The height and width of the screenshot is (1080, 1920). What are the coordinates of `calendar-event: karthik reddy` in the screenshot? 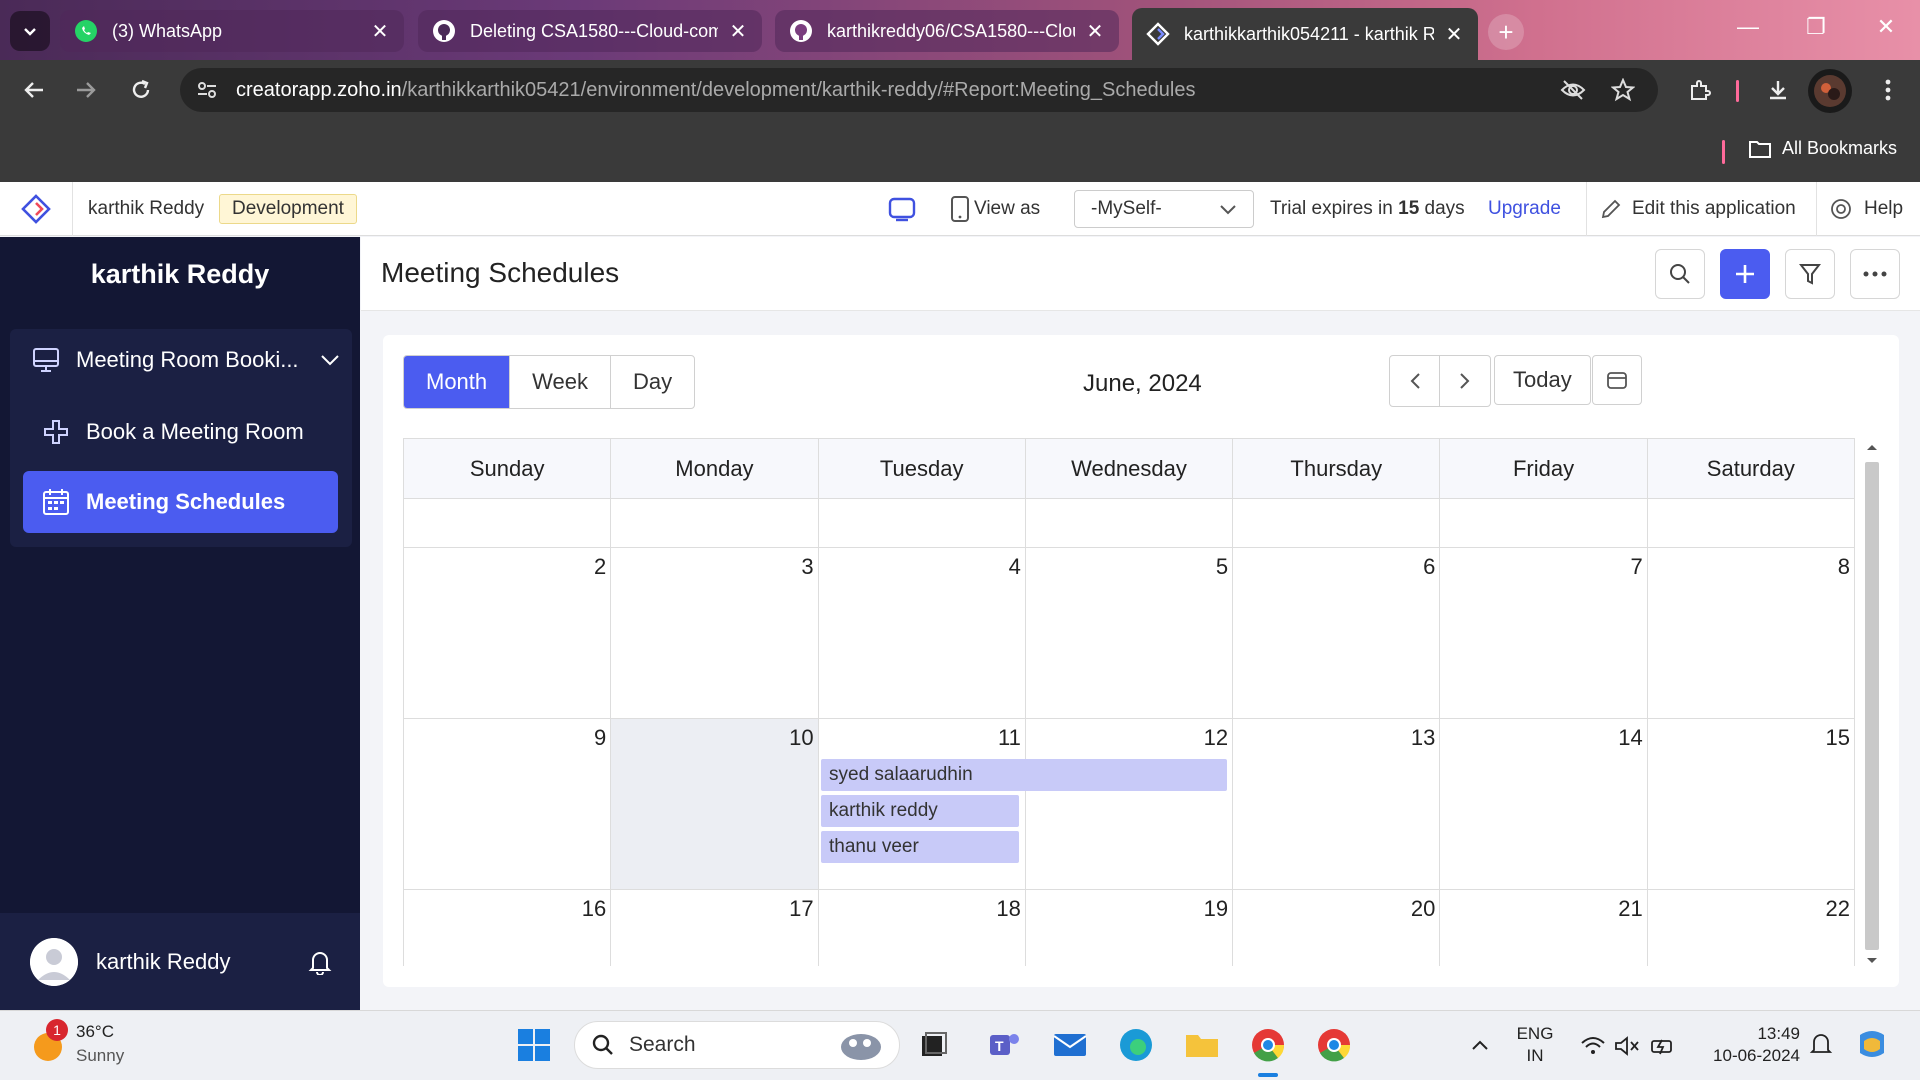 It's located at (920, 811).